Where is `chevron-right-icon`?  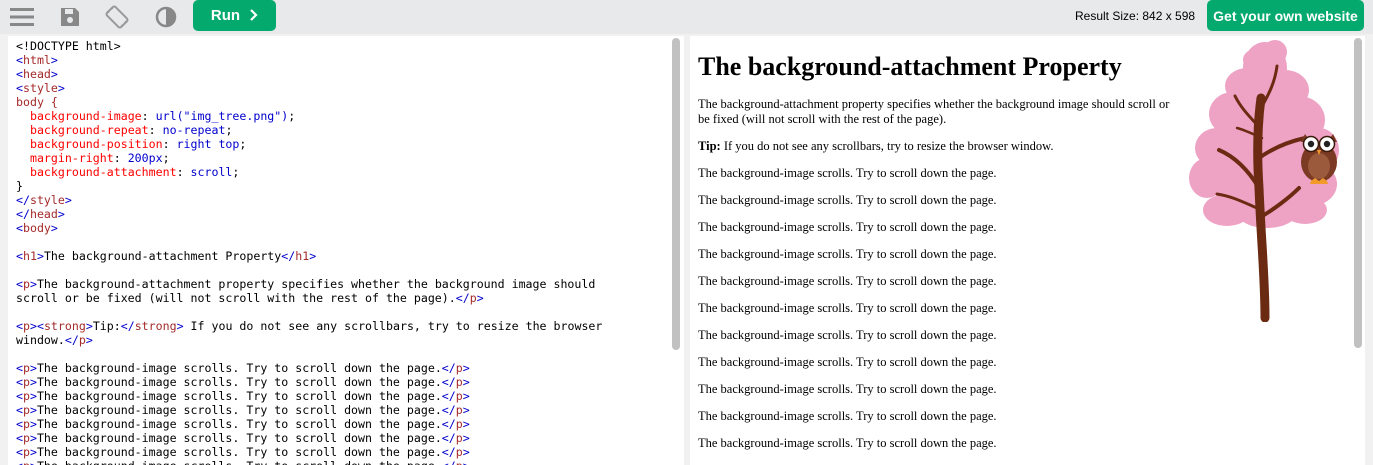 chevron-right-icon is located at coordinates (254, 16).